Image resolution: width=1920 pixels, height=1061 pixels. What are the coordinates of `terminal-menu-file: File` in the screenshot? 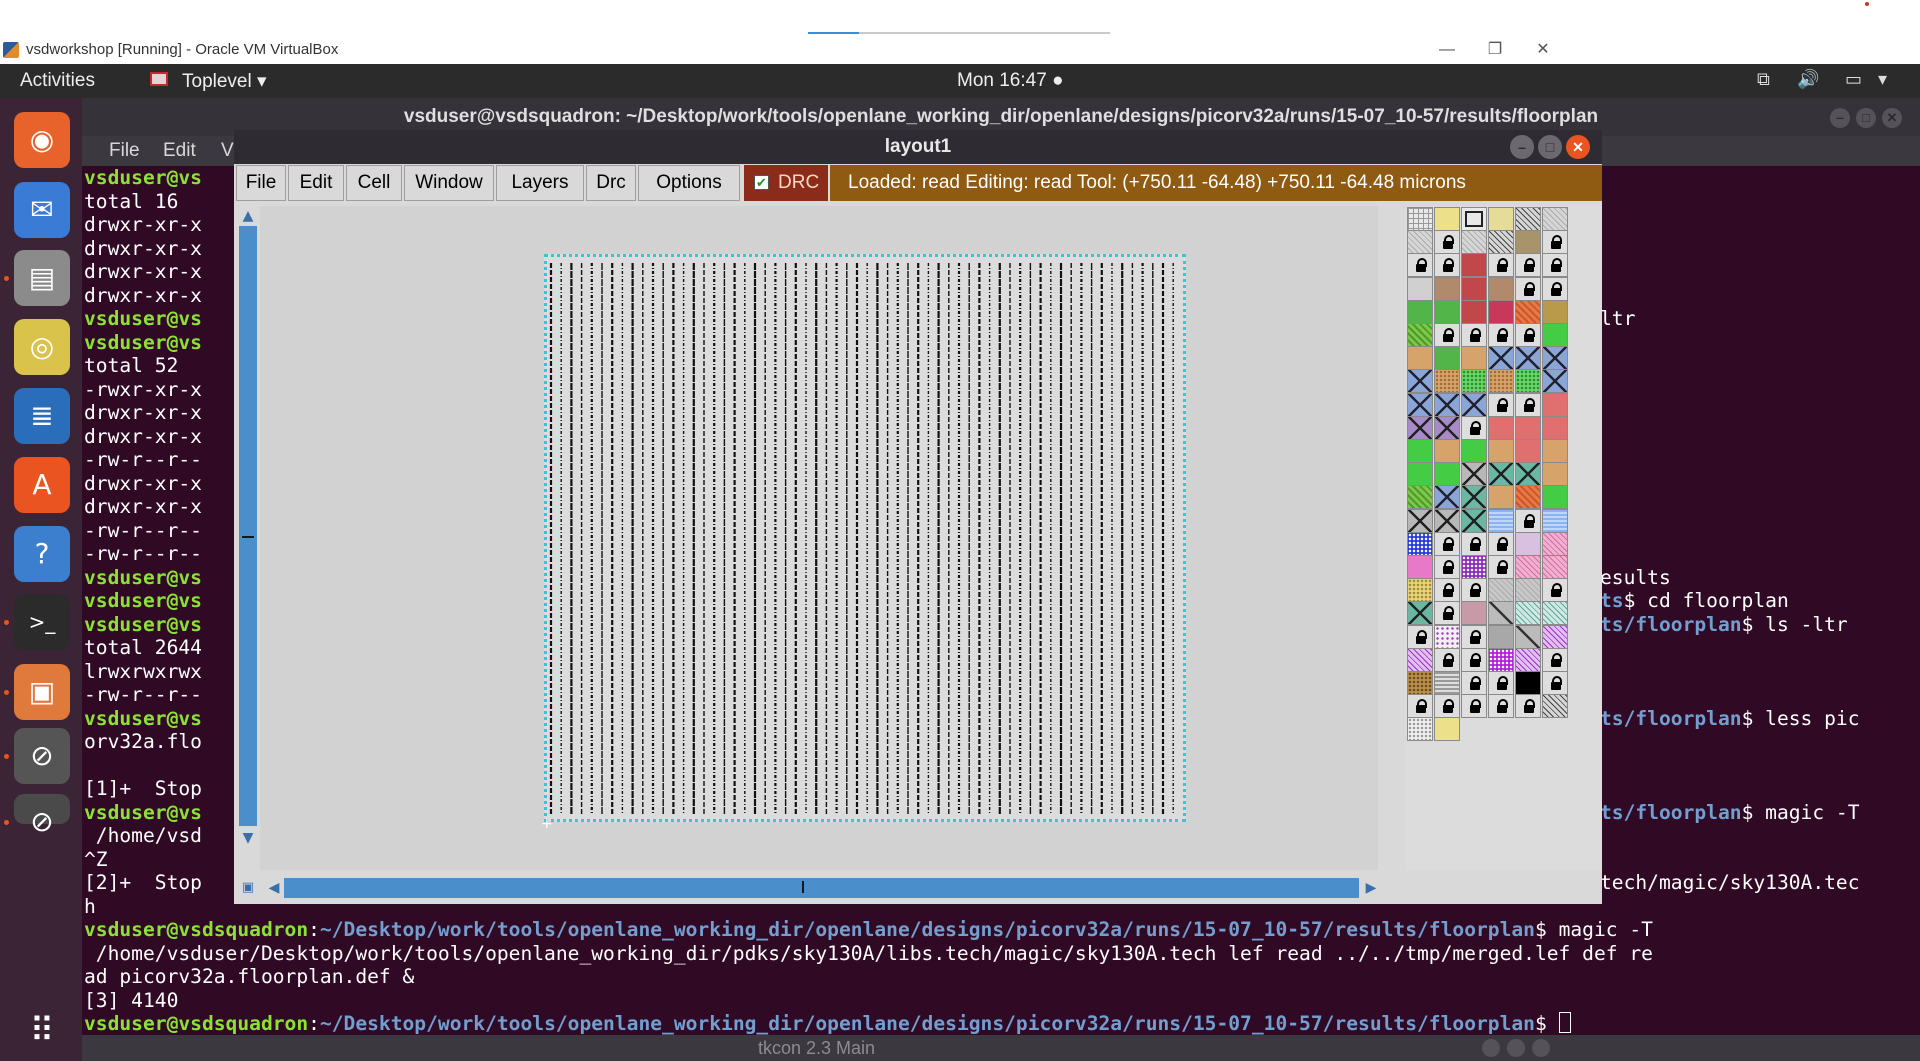 It's located at (124, 151).